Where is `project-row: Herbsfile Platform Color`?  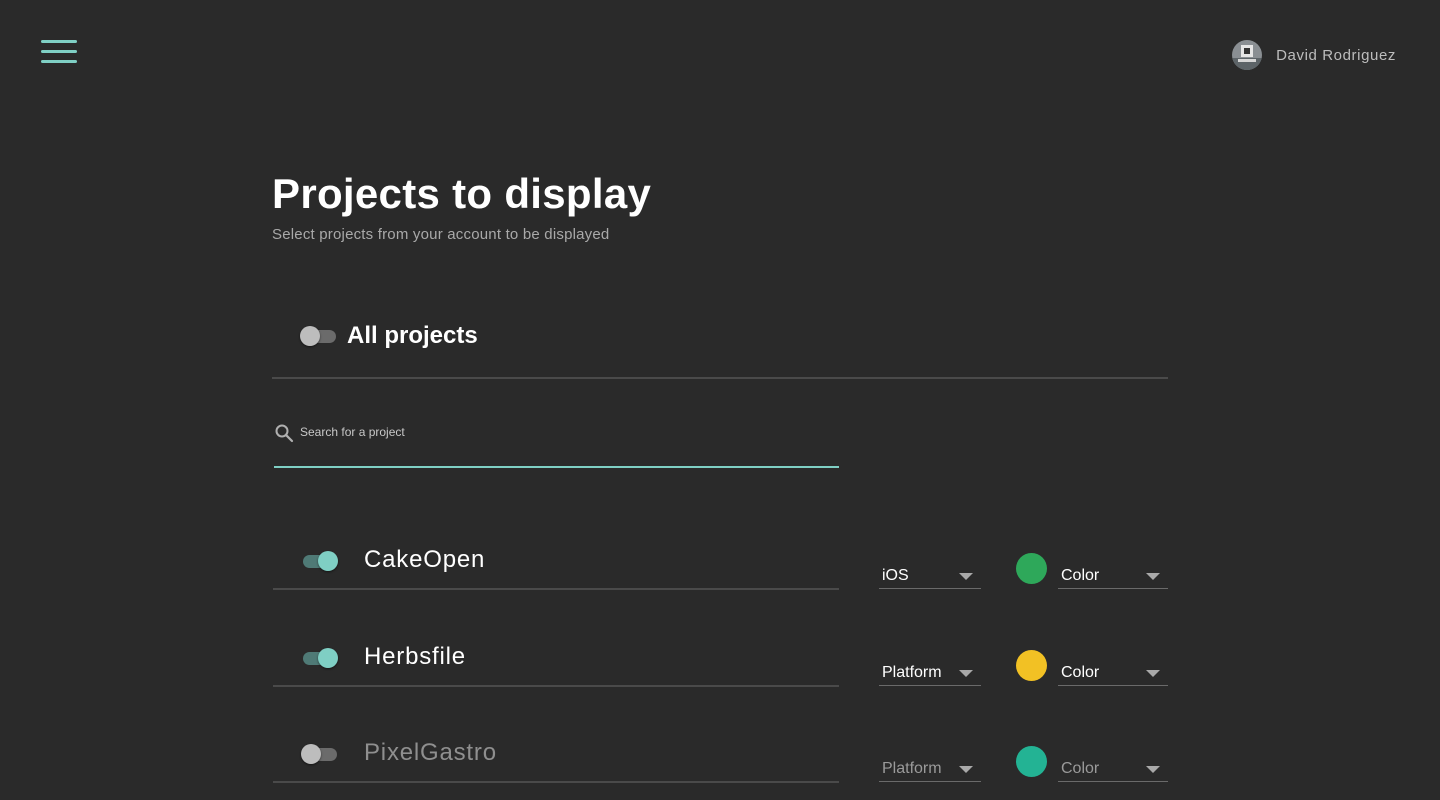
project-row: Herbsfile Platform Color is located at coordinates (721, 675).